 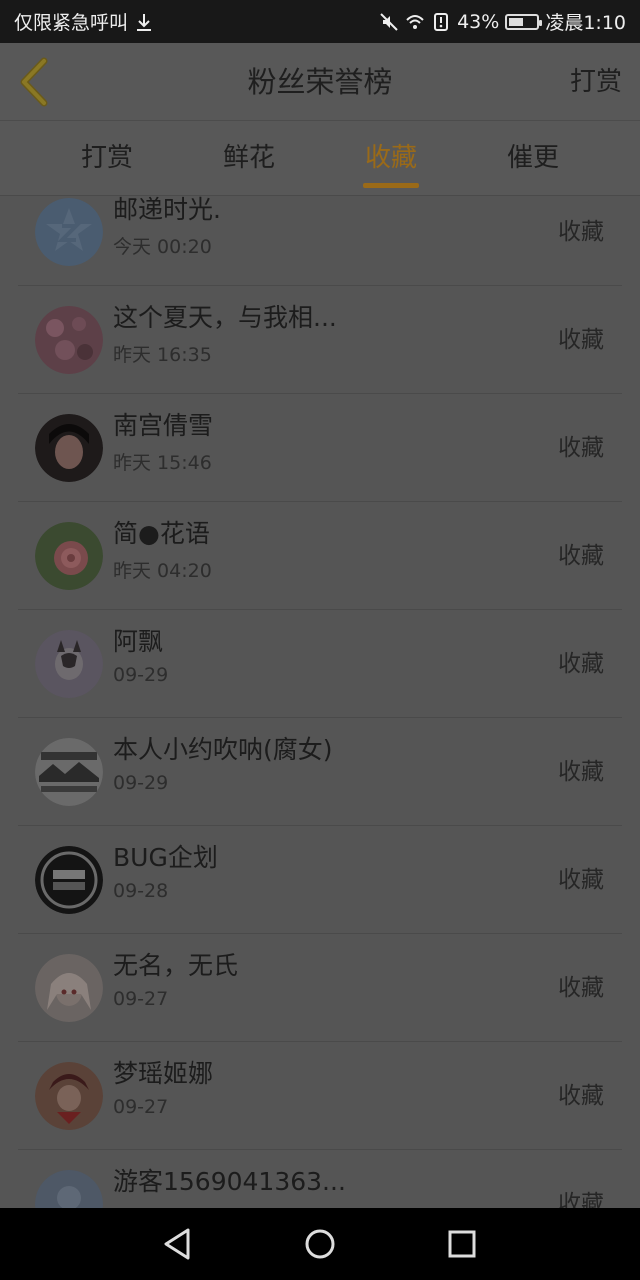 What do you see at coordinates (524, 21) in the screenshot?
I see `battery-icon` at bounding box center [524, 21].